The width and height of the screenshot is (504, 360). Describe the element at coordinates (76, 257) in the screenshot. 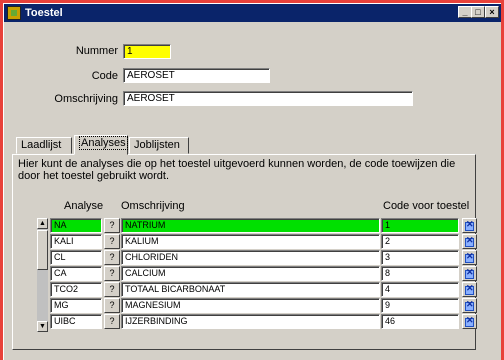

I see `analyse-cell: CL` at that location.